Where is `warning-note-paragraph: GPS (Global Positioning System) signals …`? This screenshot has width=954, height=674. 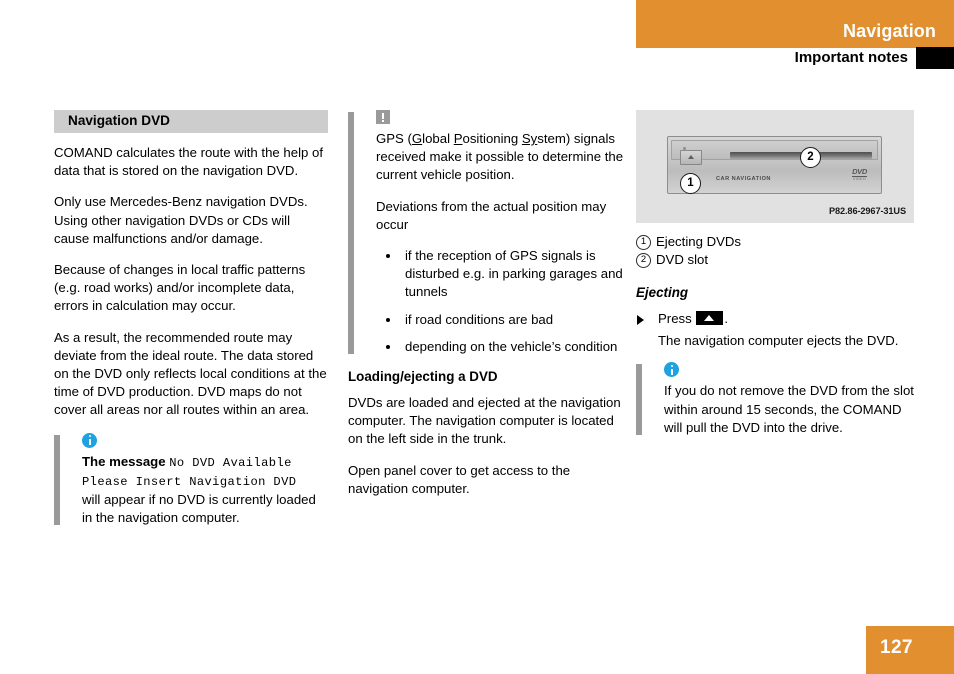
warning-note-paragraph: GPS (Global Positioning System) signals … is located at coordinates (501, 157).